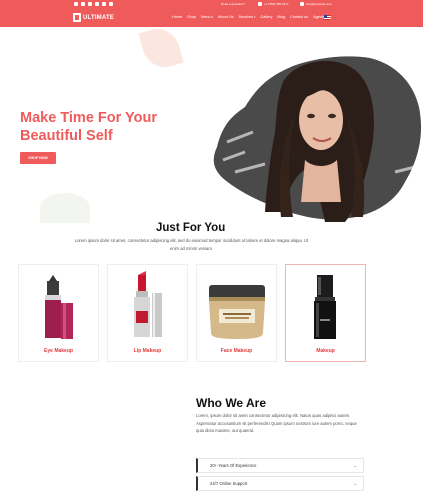  What do you see at coordinates (191, 228) in the screenshot?
I see `just-for-you-title: Just For You` at bounding box center [191, 228].